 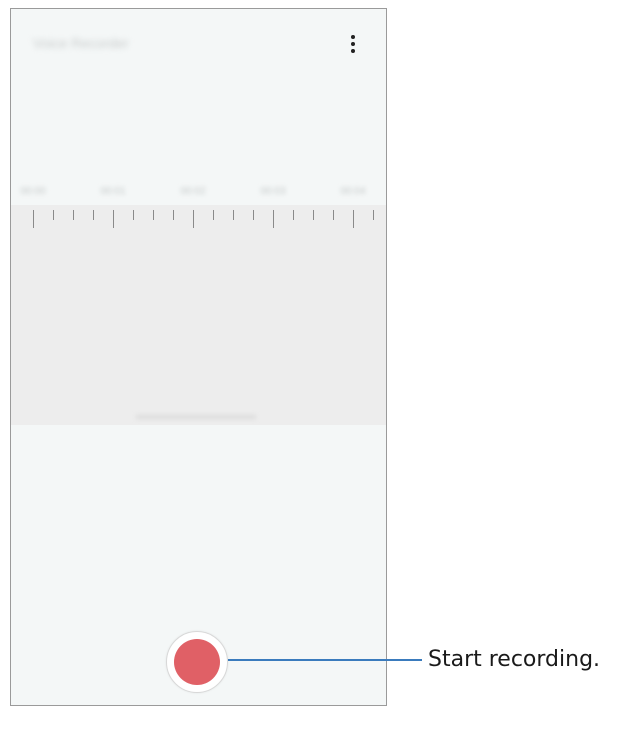 What do you see at coordinates (196, 417) in the screenshot?
I see `waveform-placeholder` at bounding box center [196, 417].